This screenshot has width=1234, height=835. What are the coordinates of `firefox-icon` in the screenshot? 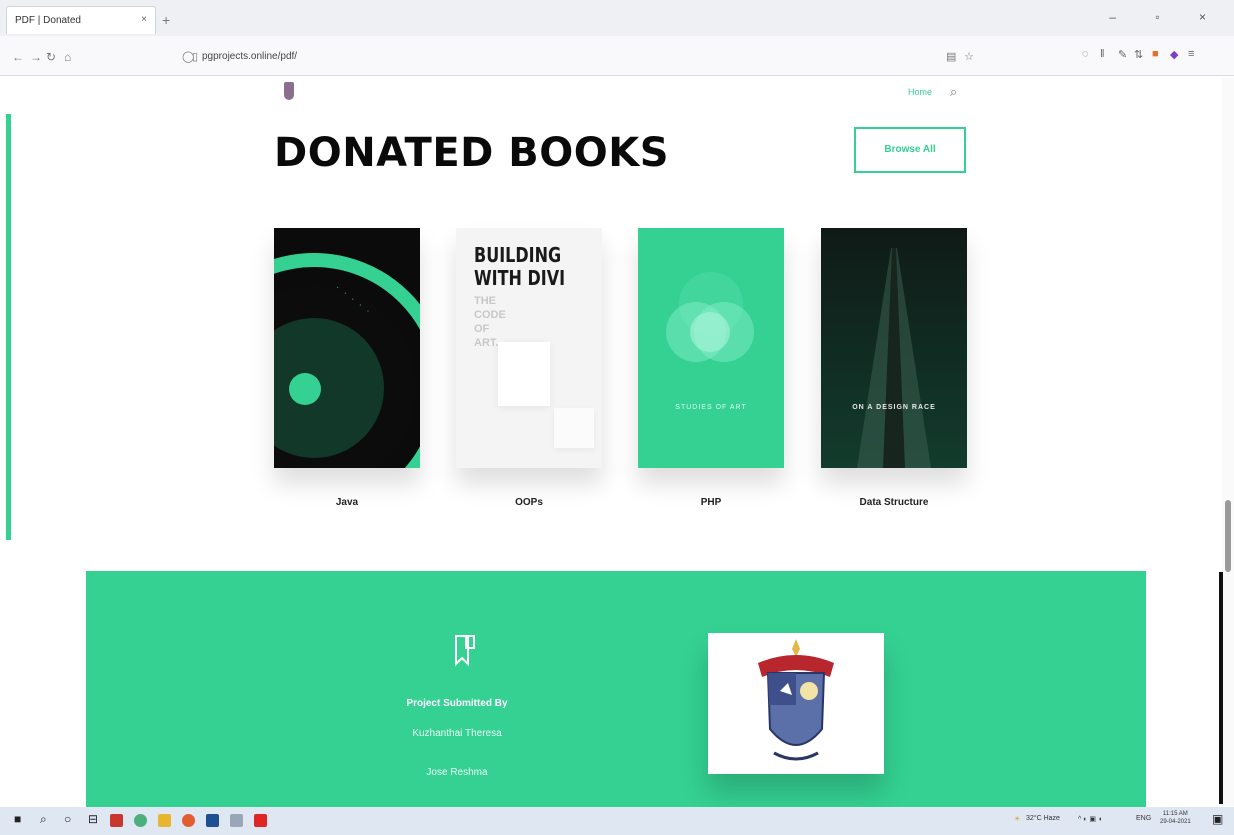 It's located at (188, 820).